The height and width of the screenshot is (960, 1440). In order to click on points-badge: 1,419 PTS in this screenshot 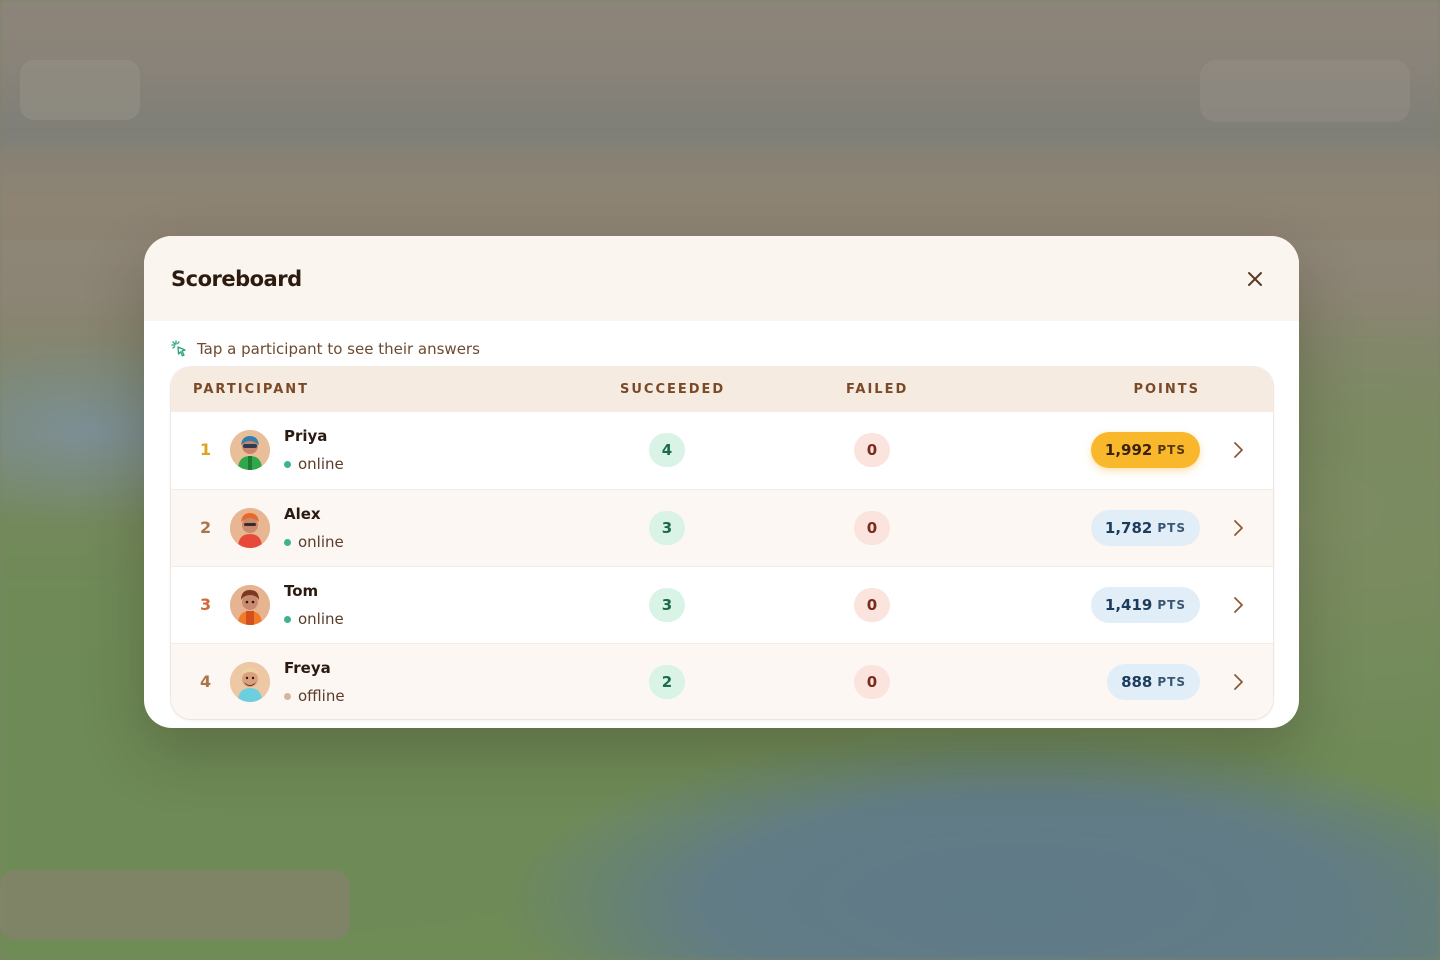, I will do `click(1145, 605)`.